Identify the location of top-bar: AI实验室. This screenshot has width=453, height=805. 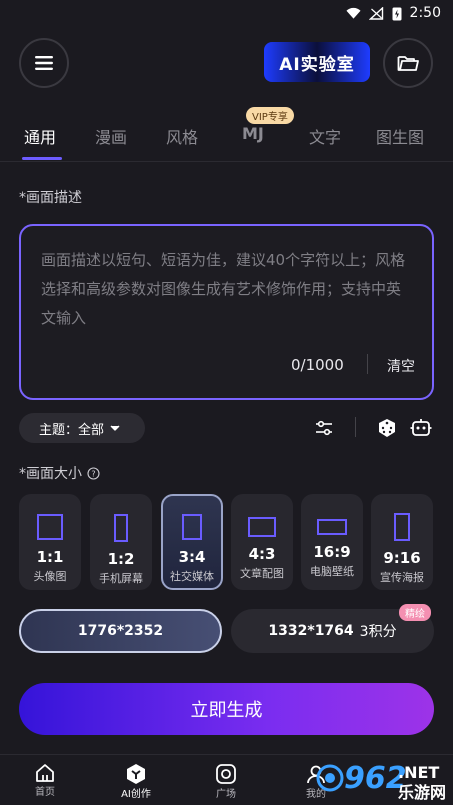
(226, 64).